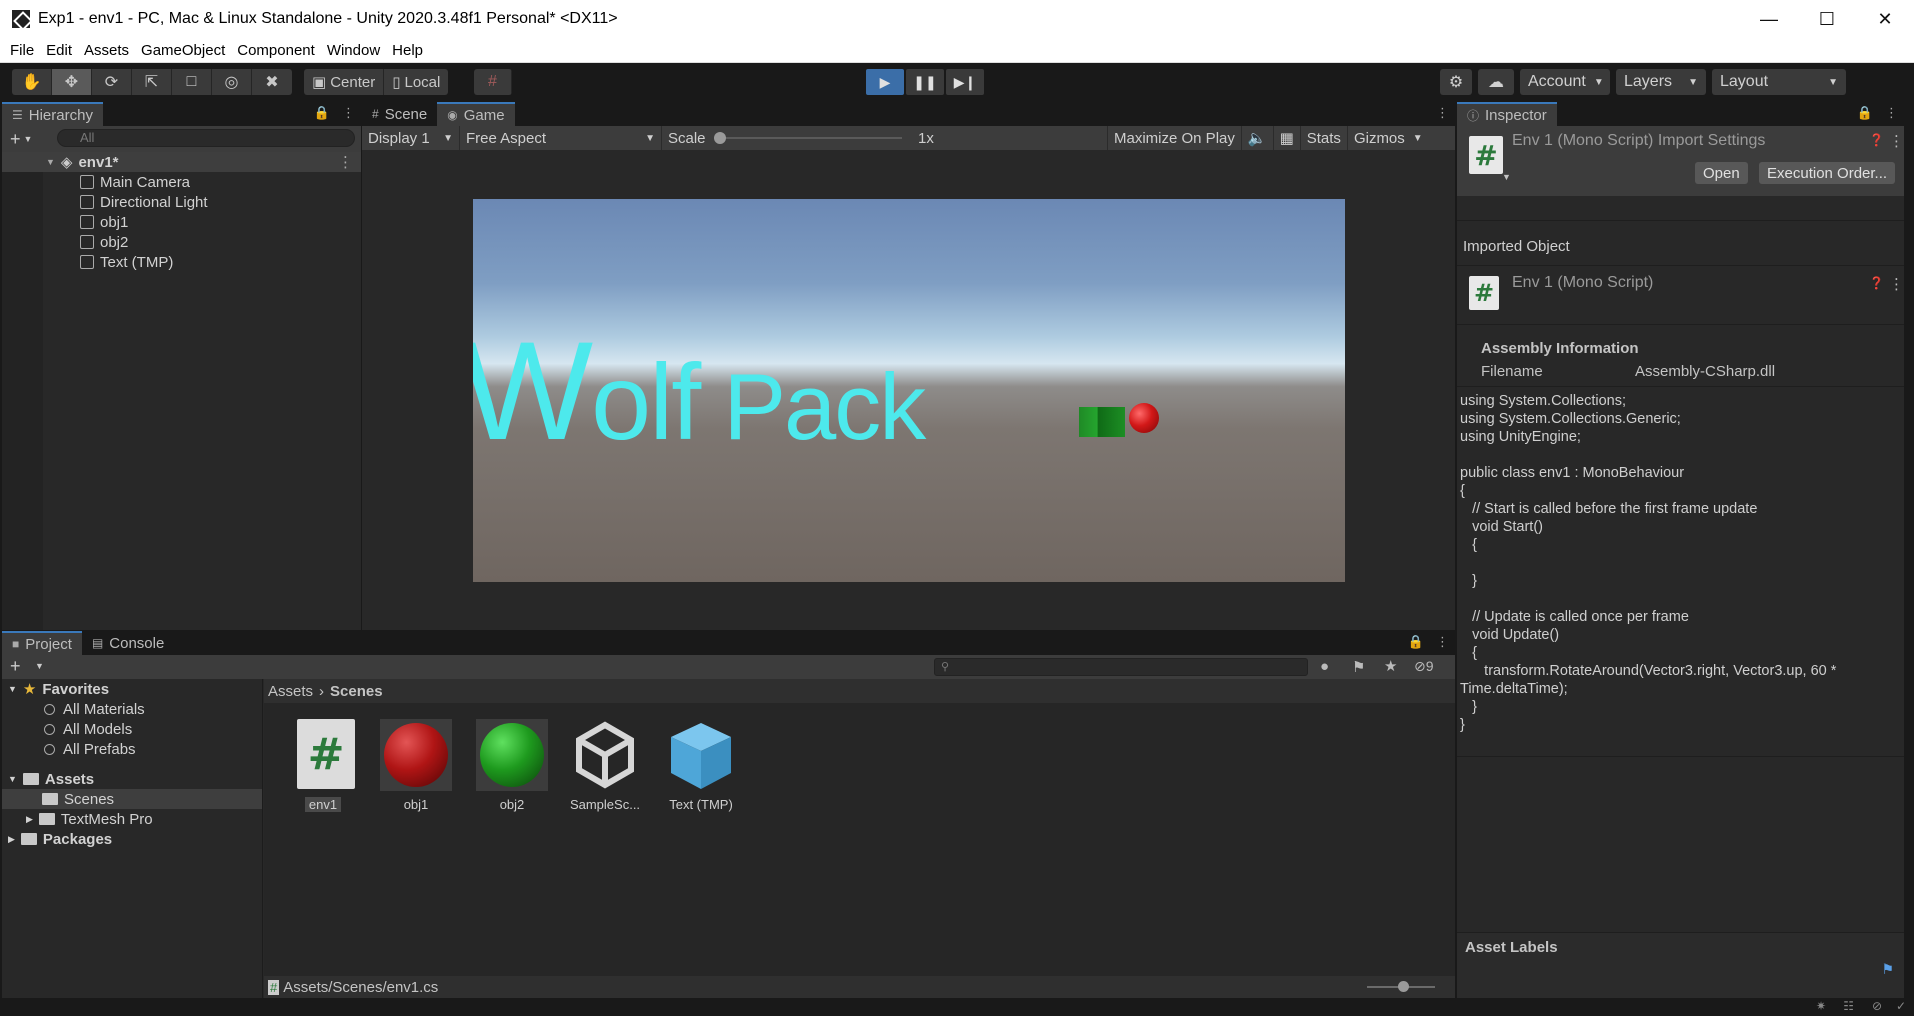  Describe the element at coordinates (1821, 1006) in the screenshot. I see `debug-icon: ✷` at that location.